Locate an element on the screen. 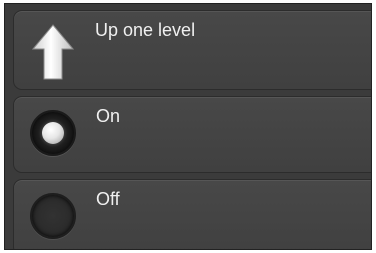  up-arrow-icon is located at coordinates (53, 52).